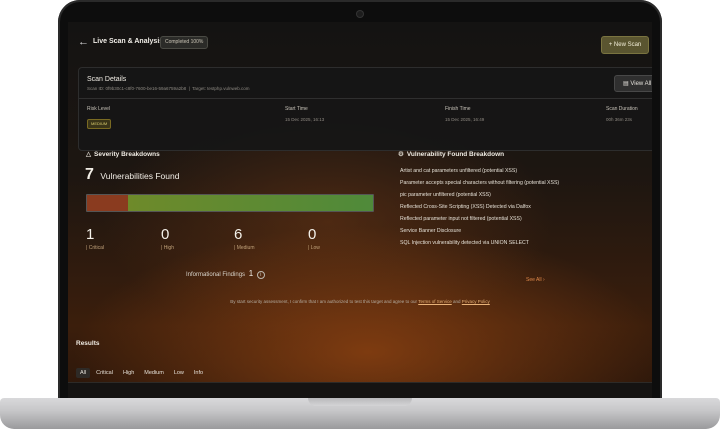 The image size is (720, 429). I want to click on severity-critical: 1 | Critical, so click(95, 238).